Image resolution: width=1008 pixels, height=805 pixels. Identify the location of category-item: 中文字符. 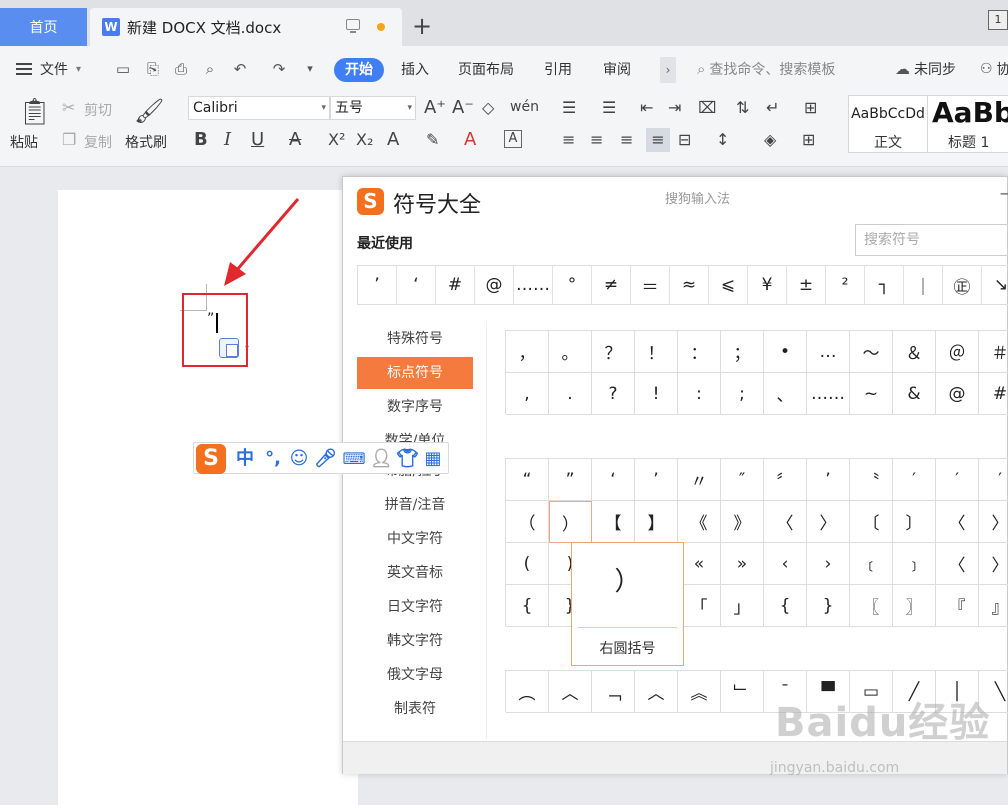
(415, 539).